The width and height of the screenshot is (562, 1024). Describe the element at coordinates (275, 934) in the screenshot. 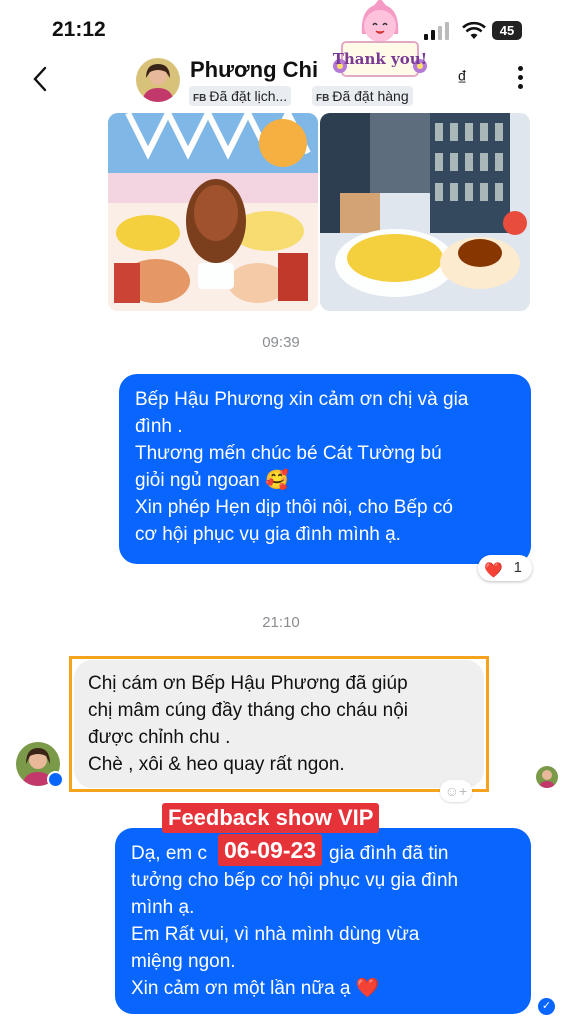

I see `message-line: Em Rất vui, vì nhà mình dùng vừa` at that location.